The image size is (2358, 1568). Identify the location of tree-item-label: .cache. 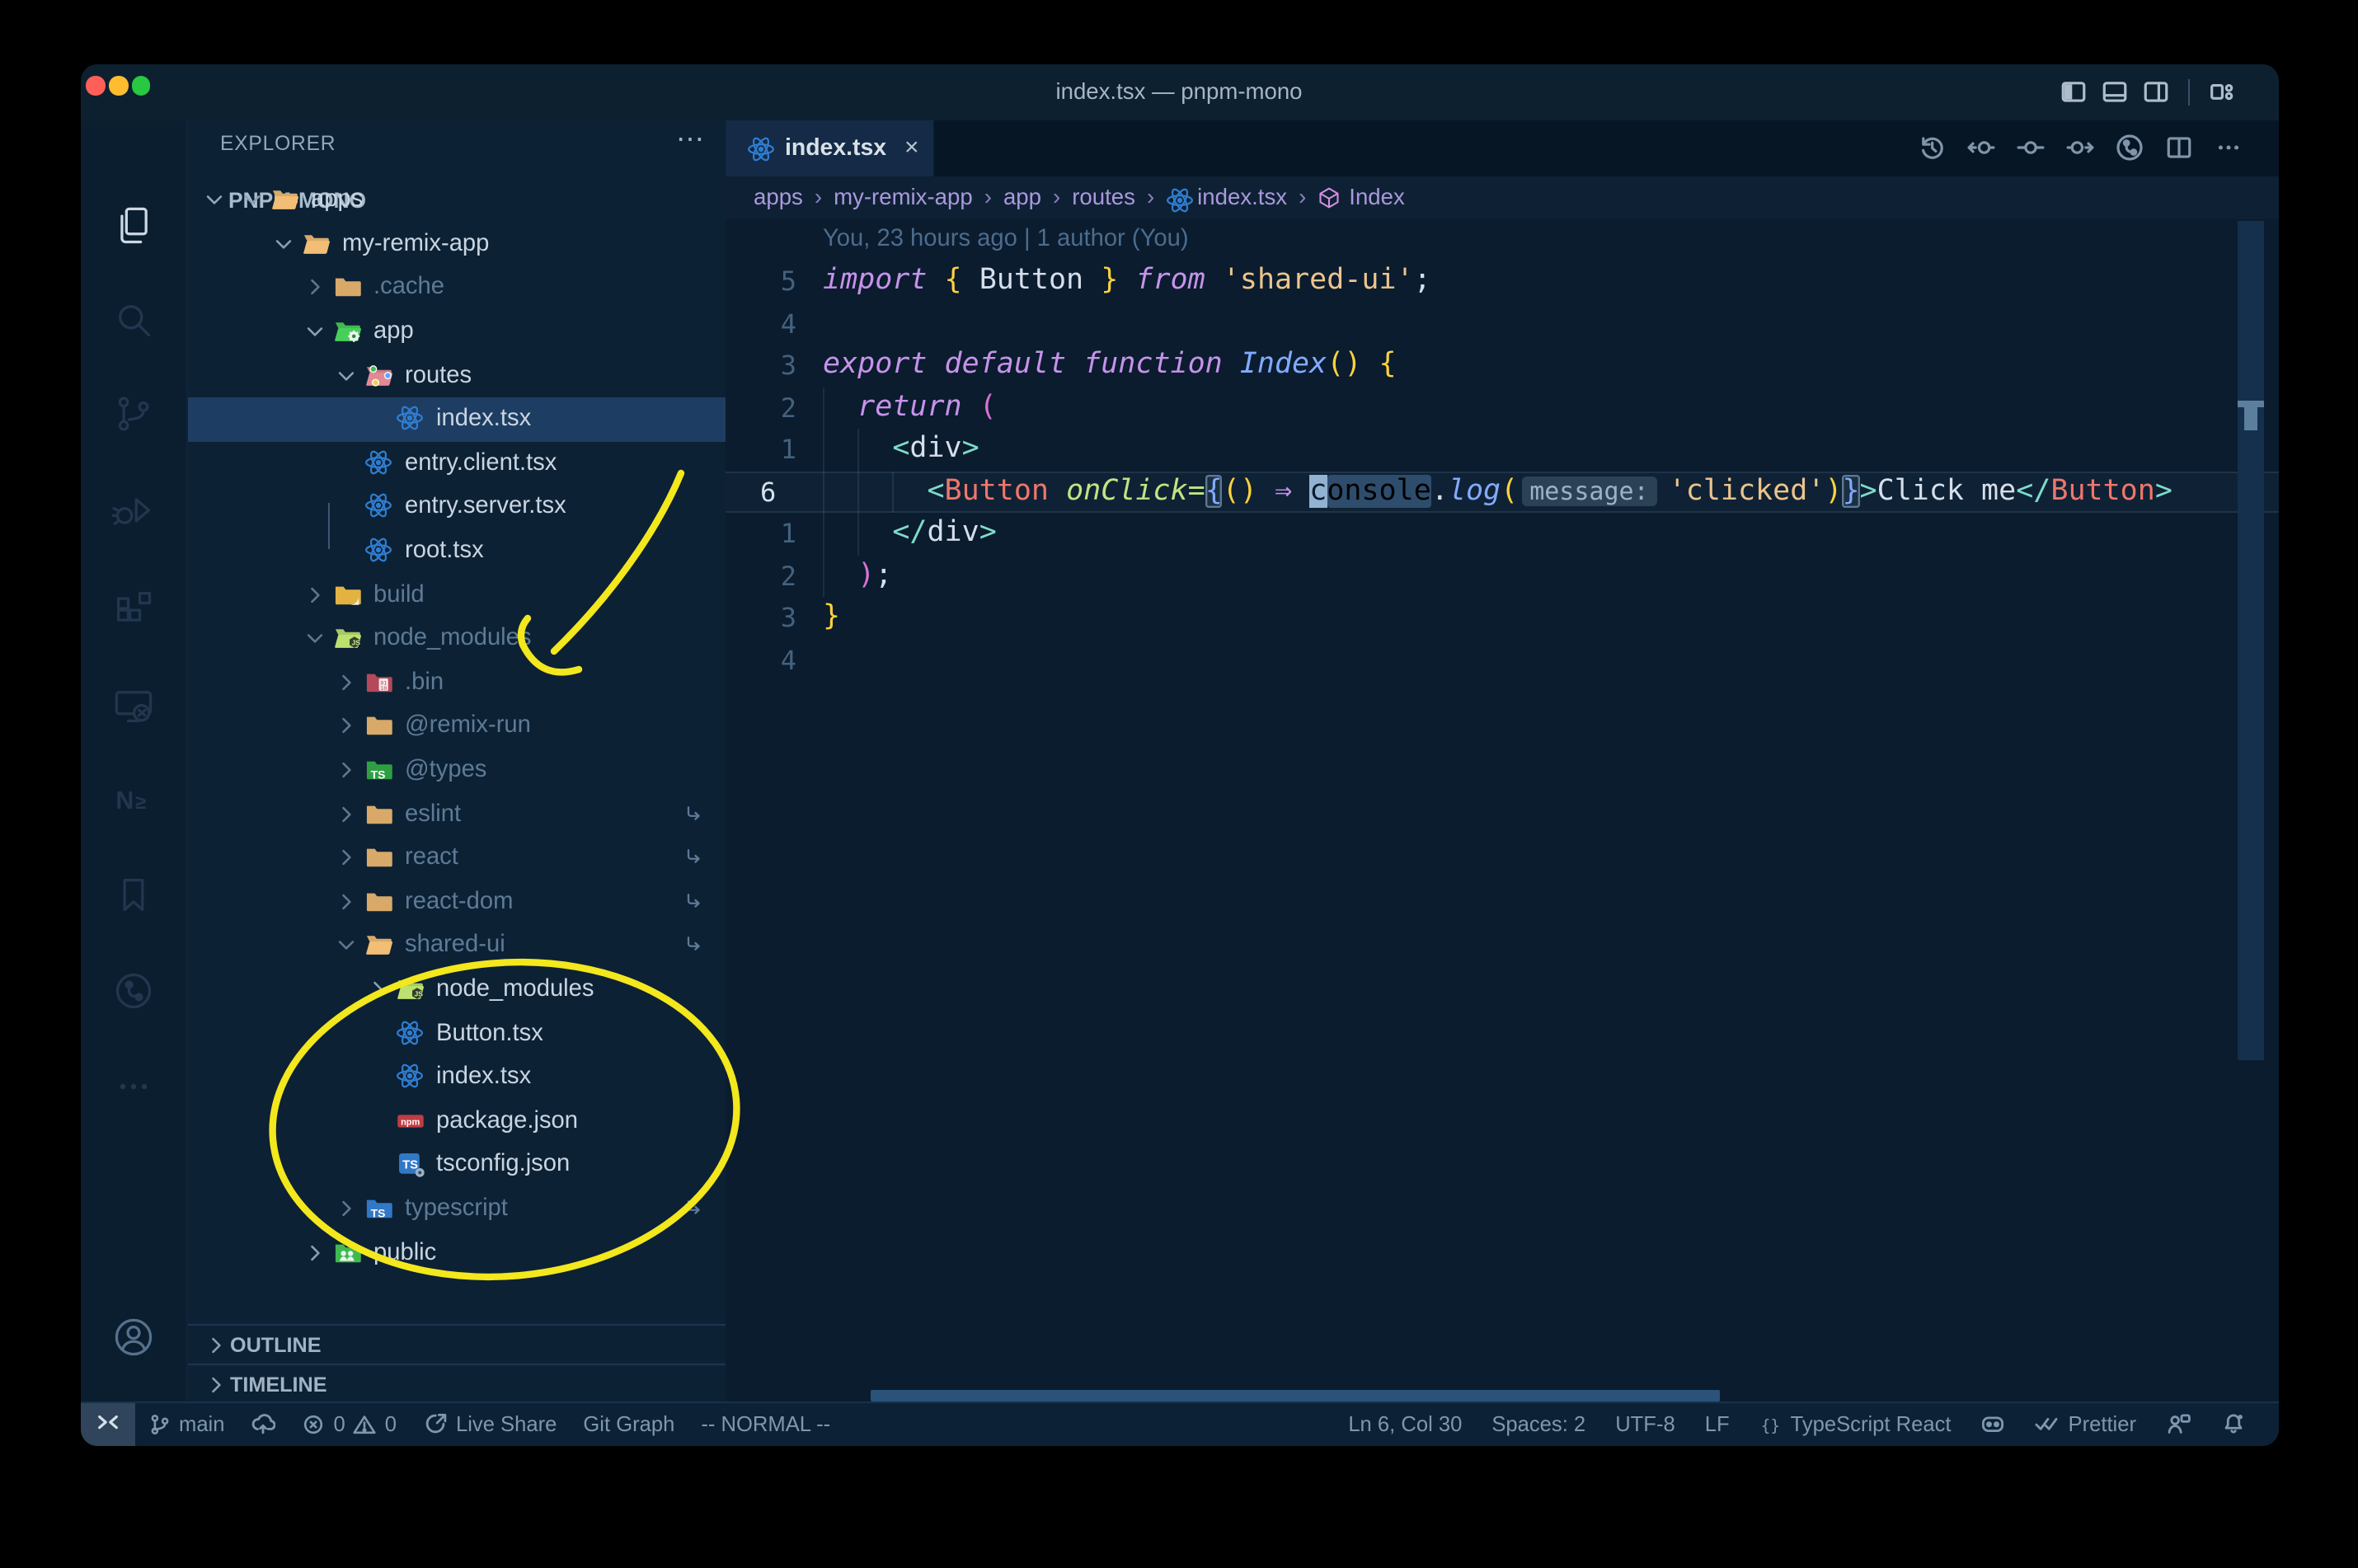
(409, 287).